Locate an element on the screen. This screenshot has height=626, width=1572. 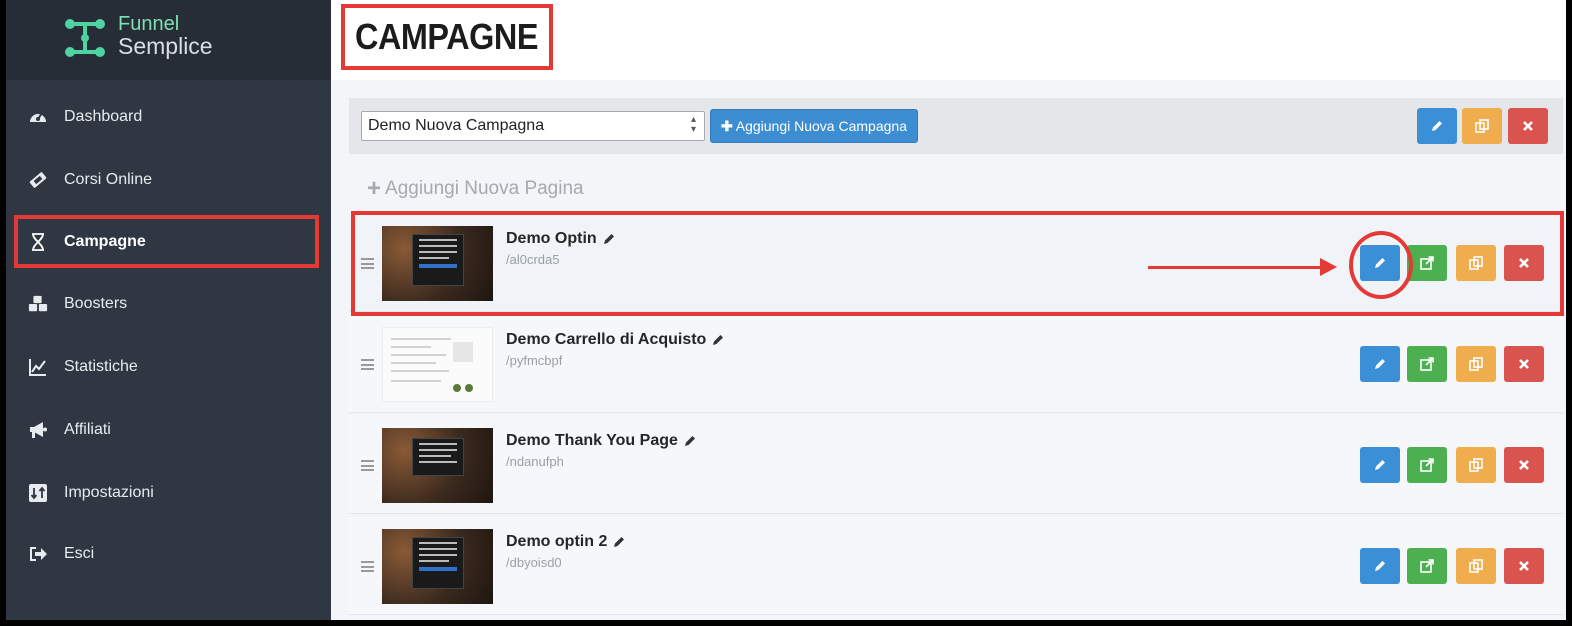
megaphone-icon is located at coordinates (38, 430).